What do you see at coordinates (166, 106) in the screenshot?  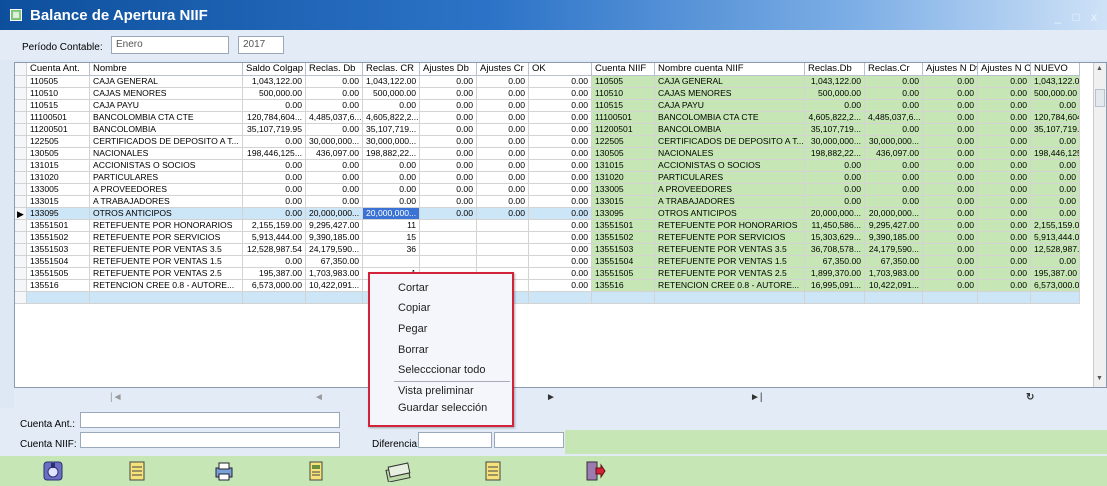 I see `table-cell: CAJA PAYU` at bounding box center [166, 106].